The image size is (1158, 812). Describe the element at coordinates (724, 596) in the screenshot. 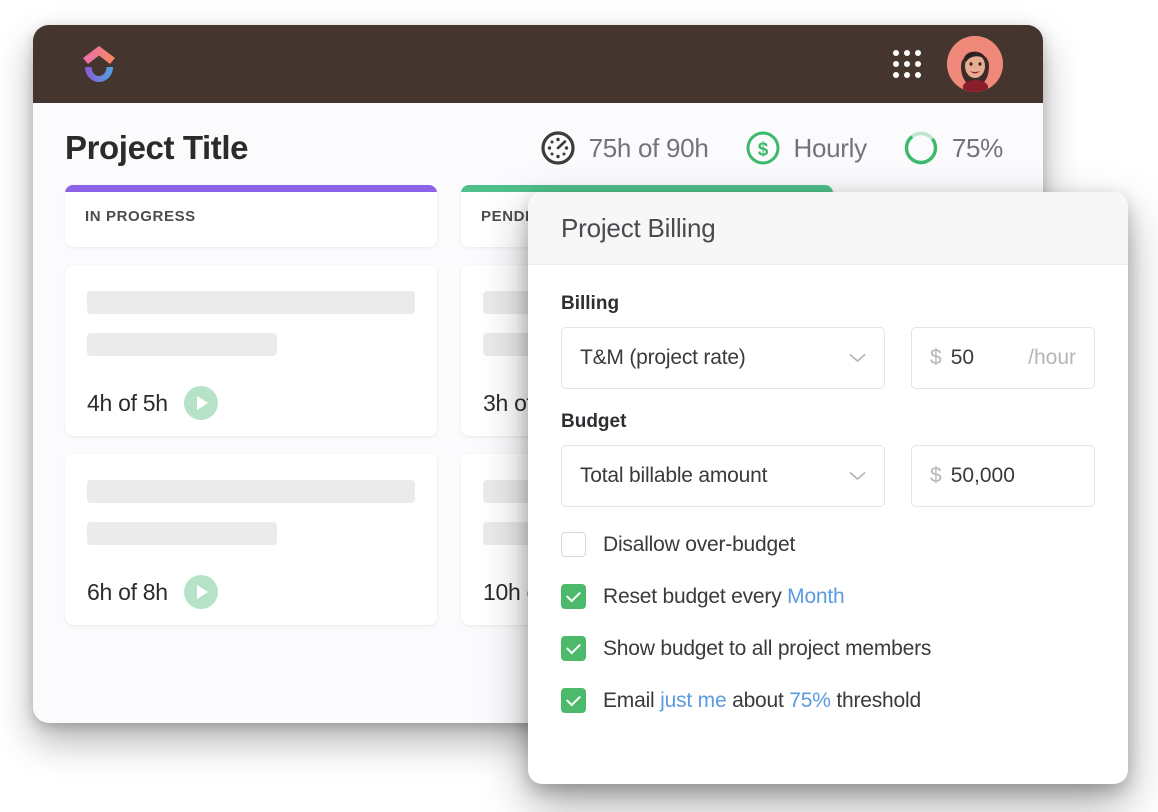

I see `option-label: Reset budget every Month` at that location.